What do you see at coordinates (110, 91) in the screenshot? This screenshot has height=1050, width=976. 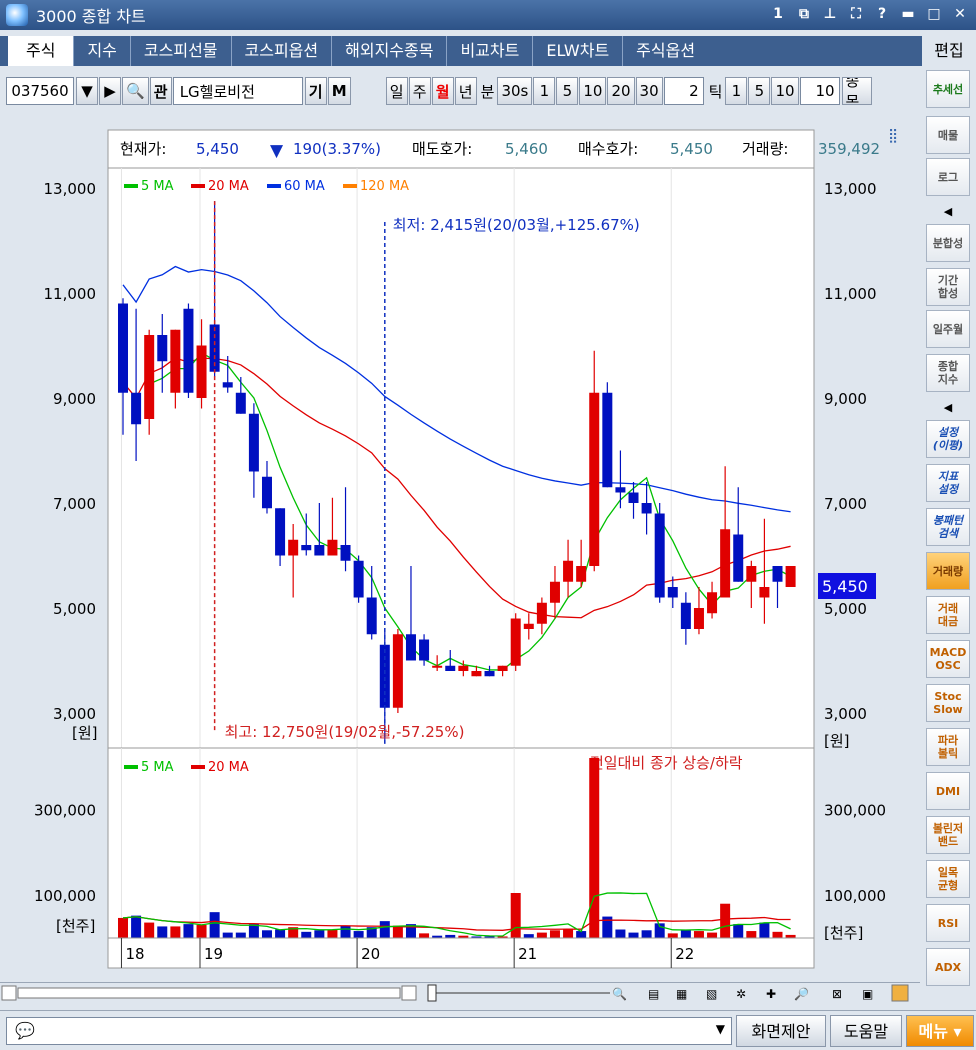 I see `next-arrow-icon: ▶` at bounding box center [110, 91].